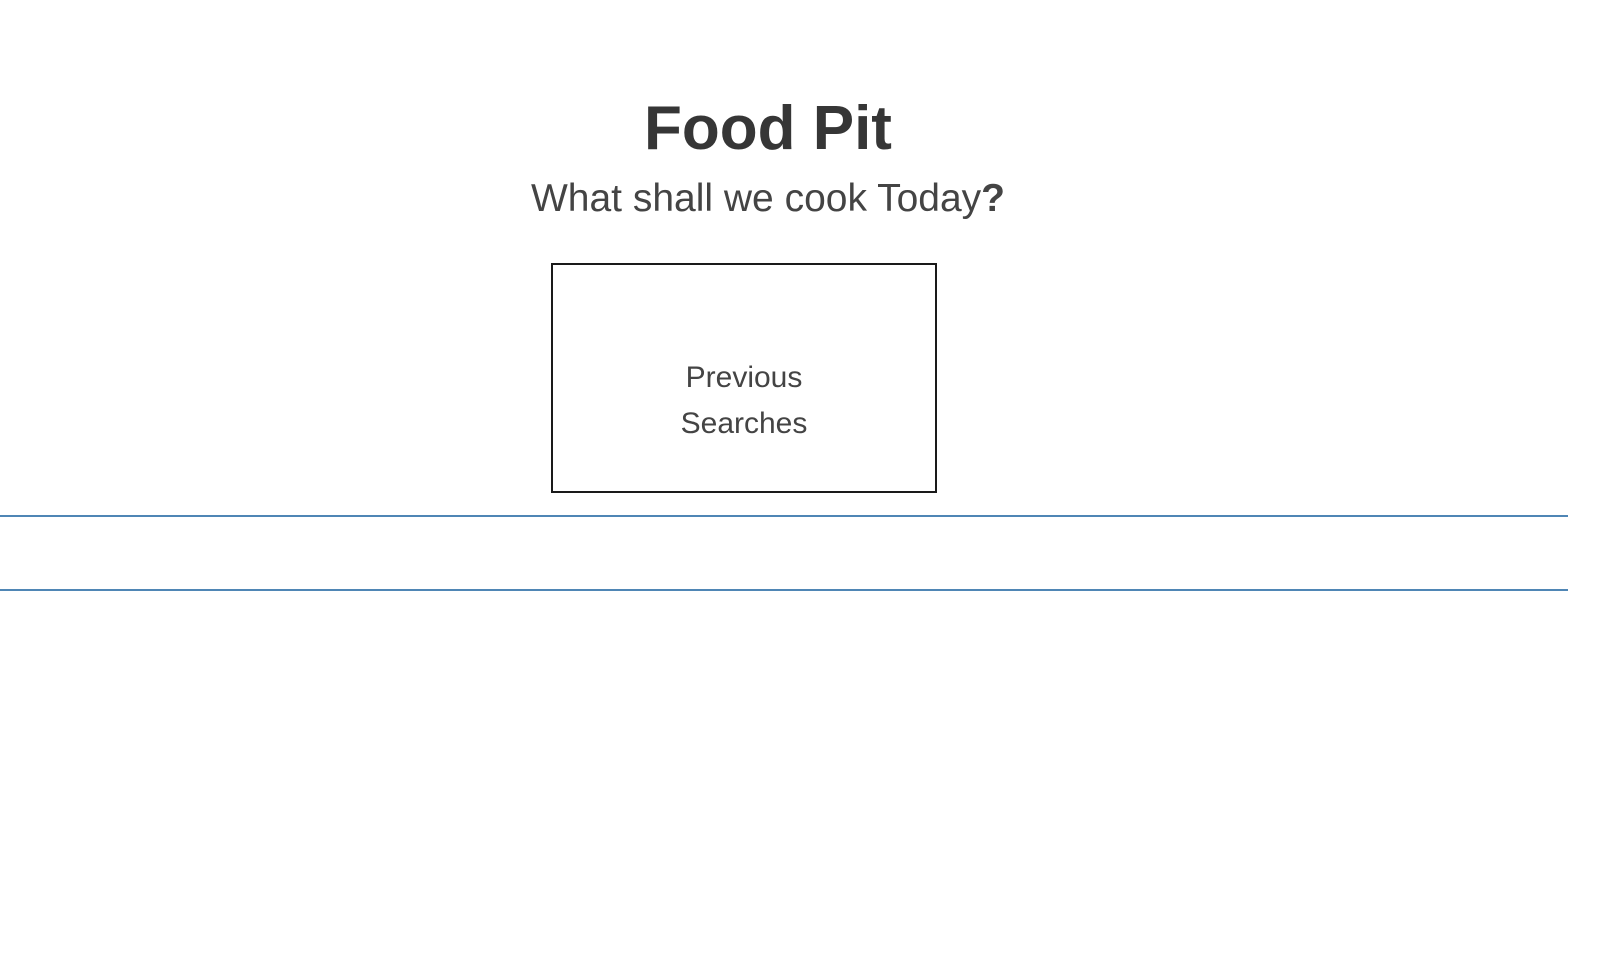 This screenshot has height=971, width=1617. I want to click on header: Food Pit What shall we cook Today?, so click(768, 157).